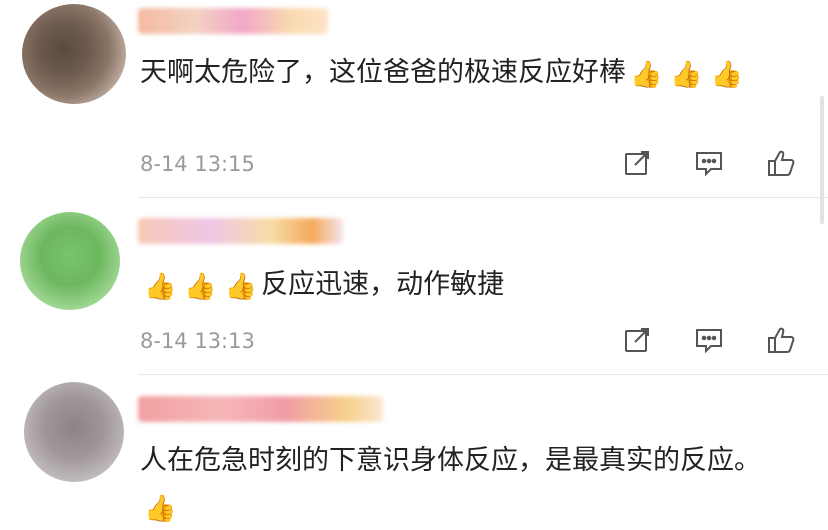  Describe the element at coordinates (822, 160) in the screenshot. I see `scrollbar` at that location.